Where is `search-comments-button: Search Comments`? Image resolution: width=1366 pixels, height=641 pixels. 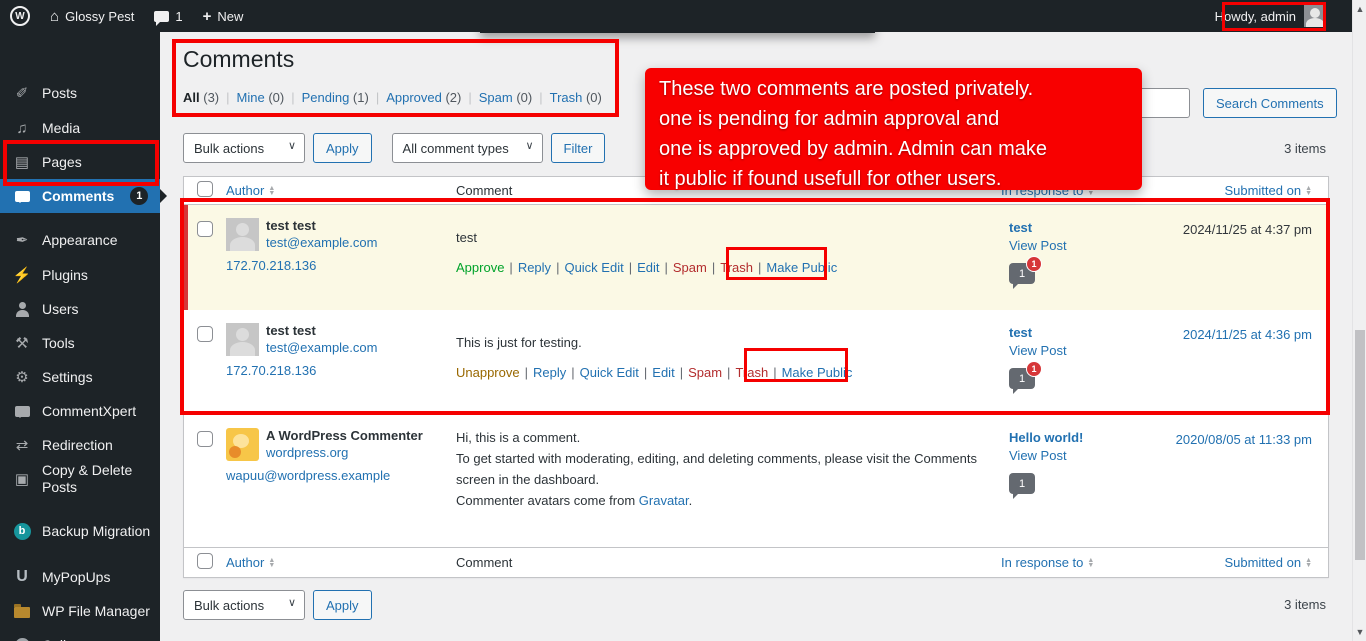 search-comments-button: Search Comments is located at coordinates (1270, 103).